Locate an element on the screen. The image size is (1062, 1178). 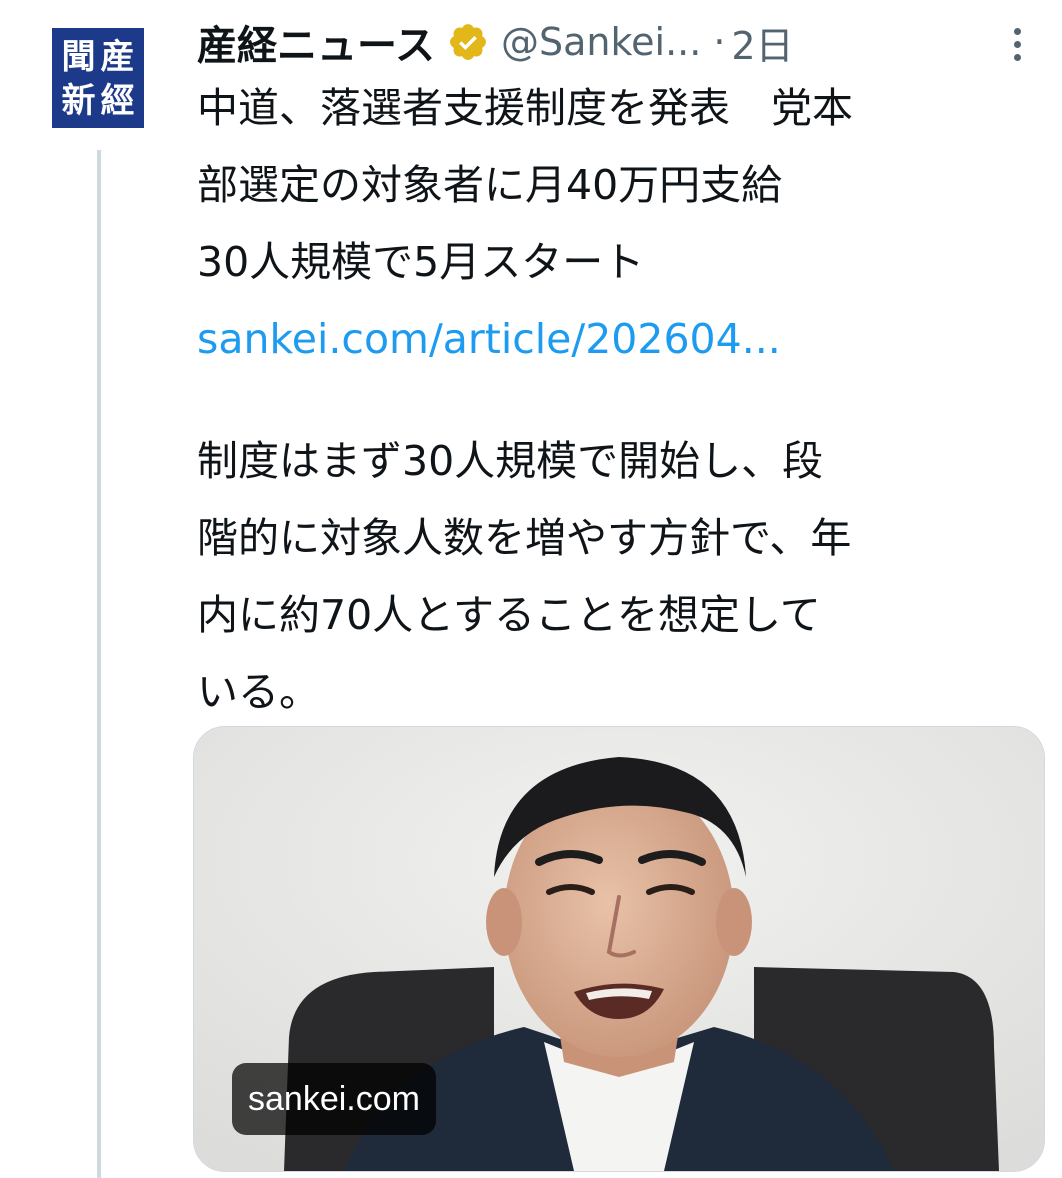
tweet-paragraph-line: 制度はまず30人規模で開始し、段 is located at coordinates (510, 461).